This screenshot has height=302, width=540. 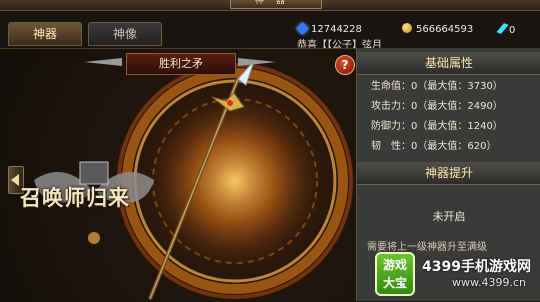 What do you see at coordinates (395, 274) in the screenshot?
I see `watermark-badge: 游戏 大宝` at bounding box center [395, 274].